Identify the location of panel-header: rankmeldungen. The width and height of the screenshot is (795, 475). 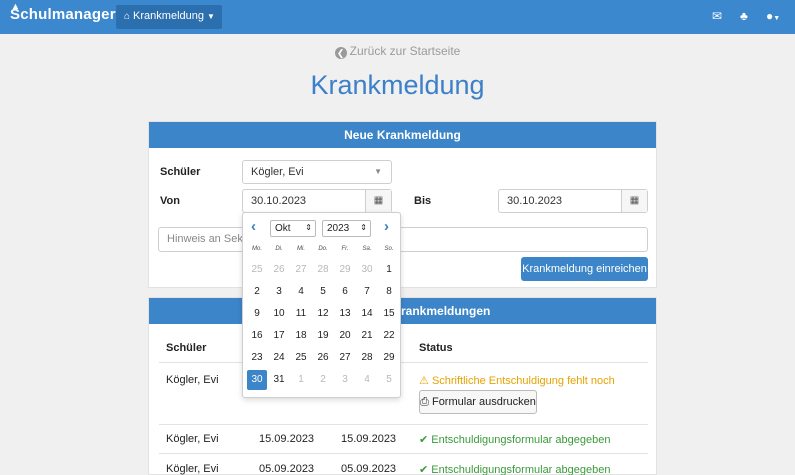
(402, 311).